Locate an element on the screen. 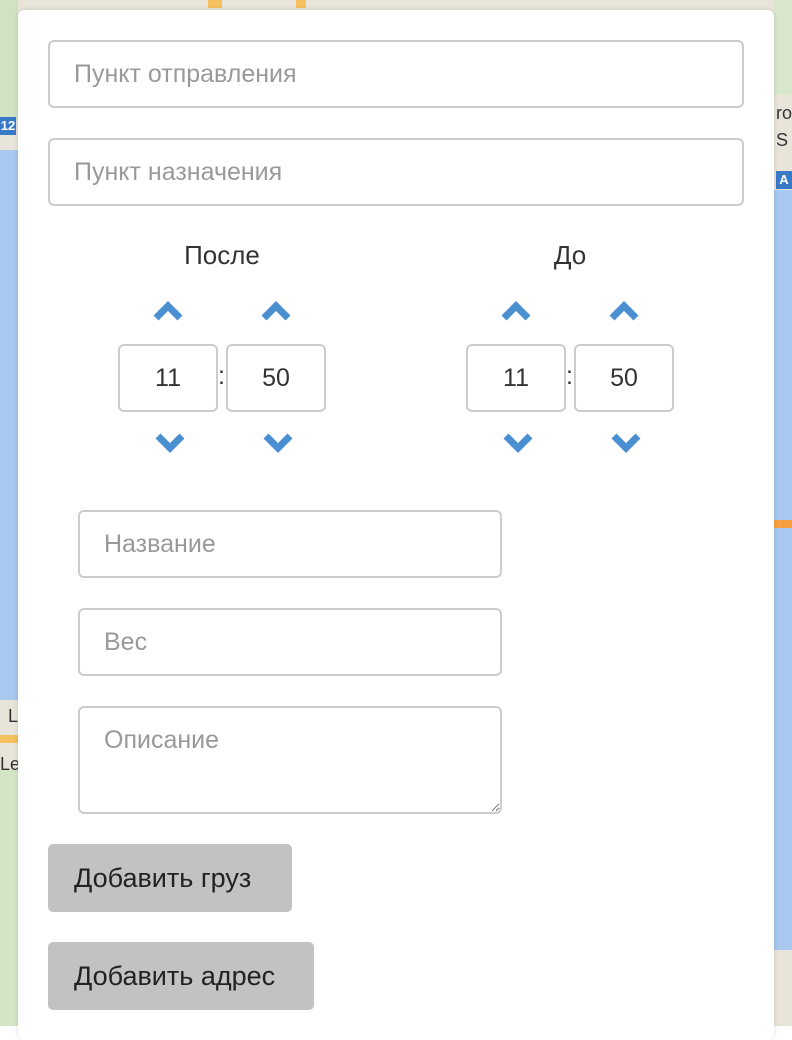  map-place-label: ro is located at coordinates (784, 113).